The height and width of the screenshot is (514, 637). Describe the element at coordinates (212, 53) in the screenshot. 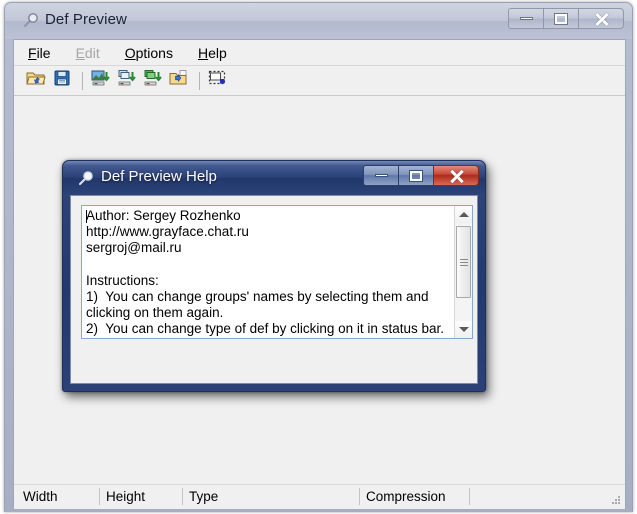

I see `menu-item-help: Help` at that location.